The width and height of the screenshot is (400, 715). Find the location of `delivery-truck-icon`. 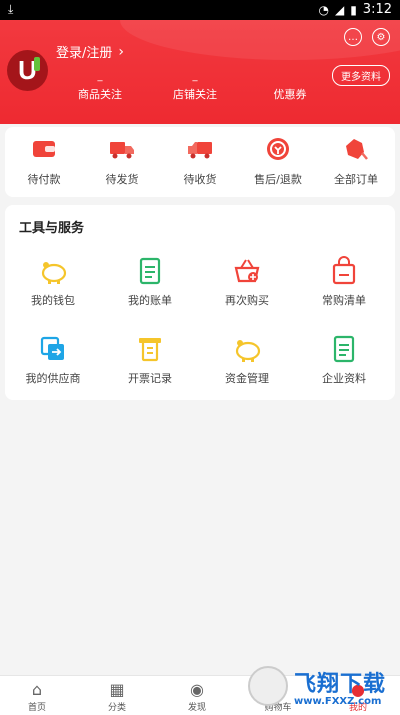

delivery-truck-icon is located at coordinates (200, 150).